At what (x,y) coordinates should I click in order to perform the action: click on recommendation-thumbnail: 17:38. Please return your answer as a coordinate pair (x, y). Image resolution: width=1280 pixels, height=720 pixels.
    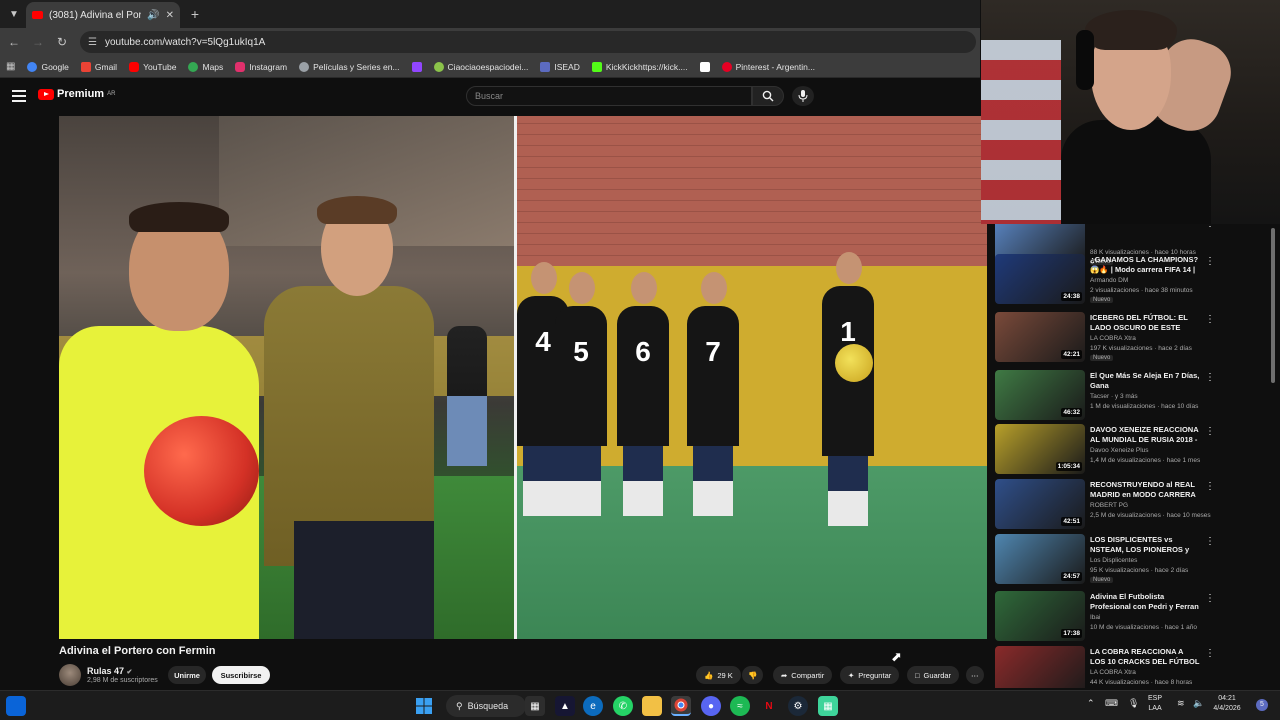
    Looking at the image, I should click on (1040, 616).